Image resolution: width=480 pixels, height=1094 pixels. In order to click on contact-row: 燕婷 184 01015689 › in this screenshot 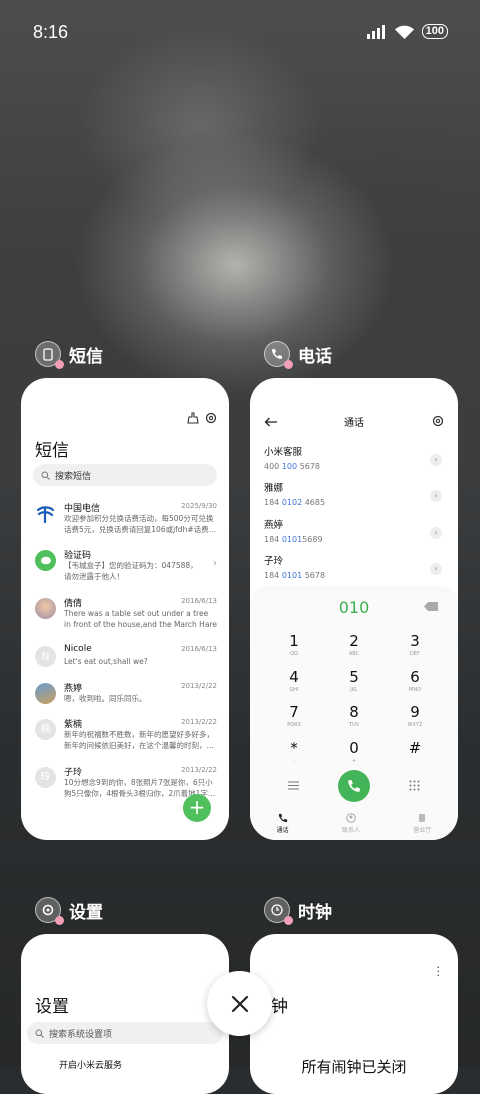, I will do `click(354, 534)`.